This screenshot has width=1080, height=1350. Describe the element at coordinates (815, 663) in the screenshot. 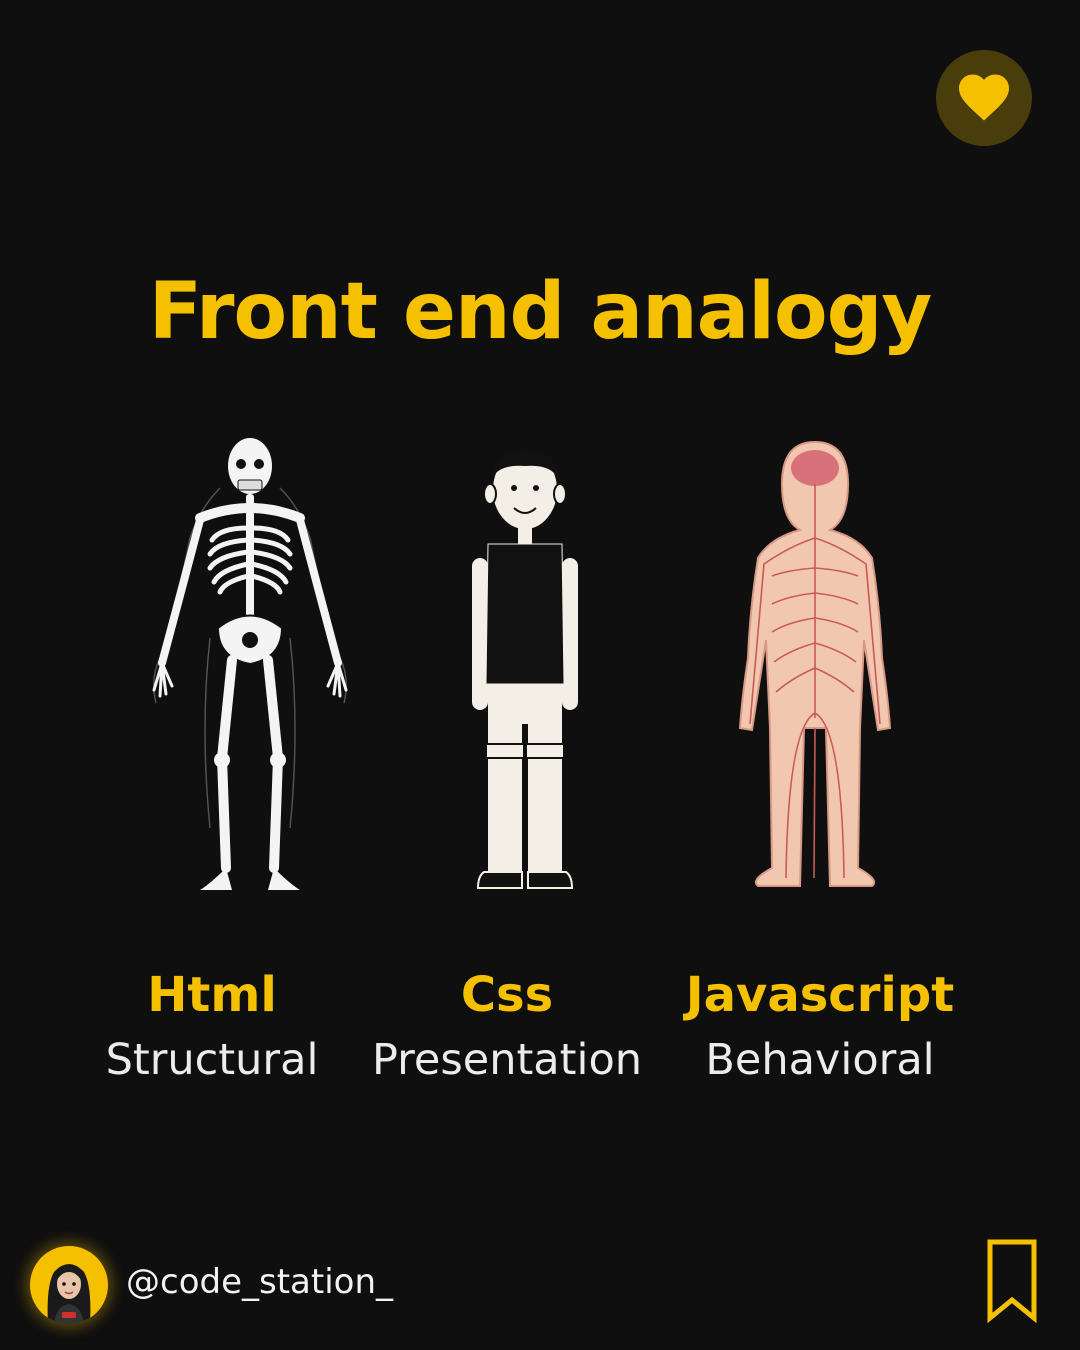

I see `nervous-system-illustration` at that location.